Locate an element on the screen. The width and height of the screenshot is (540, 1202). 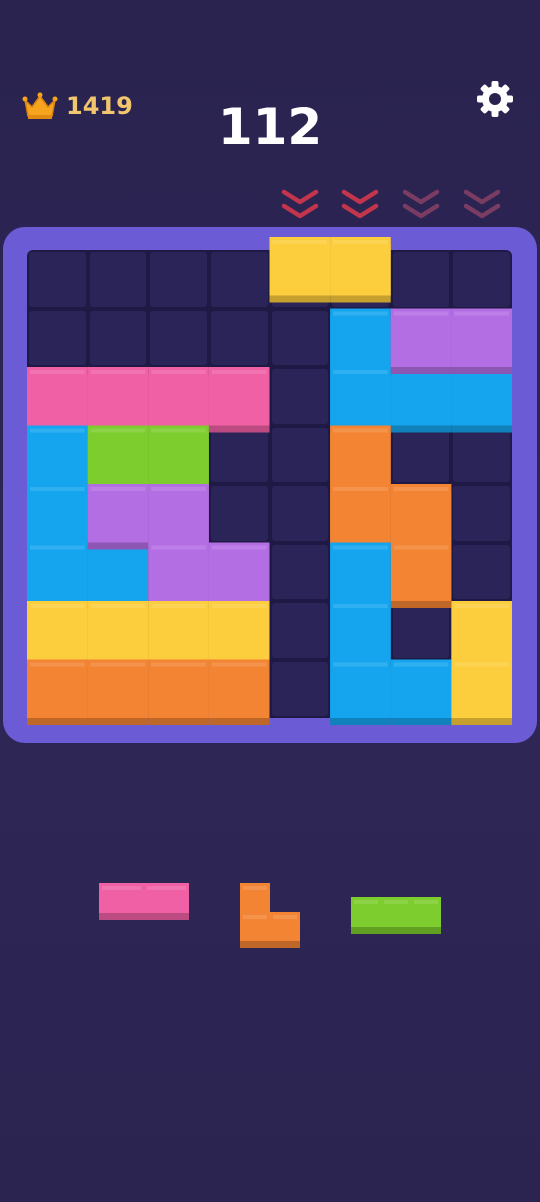
yellow-vertical-bar is located at coordinates (481, 663).